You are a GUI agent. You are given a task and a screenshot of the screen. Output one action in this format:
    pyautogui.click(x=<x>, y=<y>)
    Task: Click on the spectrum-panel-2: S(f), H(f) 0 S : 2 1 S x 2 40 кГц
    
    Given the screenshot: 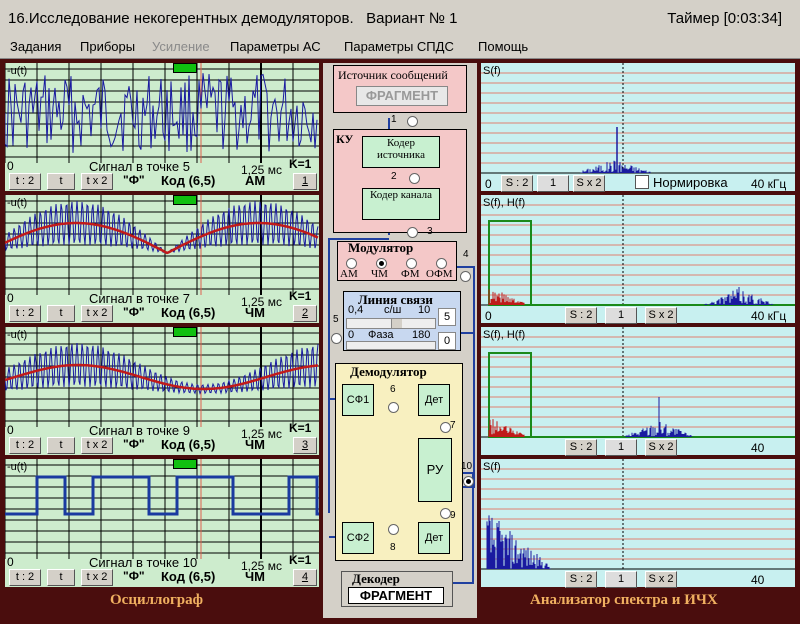 What is the action you would take?
    pyautogui.click(x=638, y=259)
    